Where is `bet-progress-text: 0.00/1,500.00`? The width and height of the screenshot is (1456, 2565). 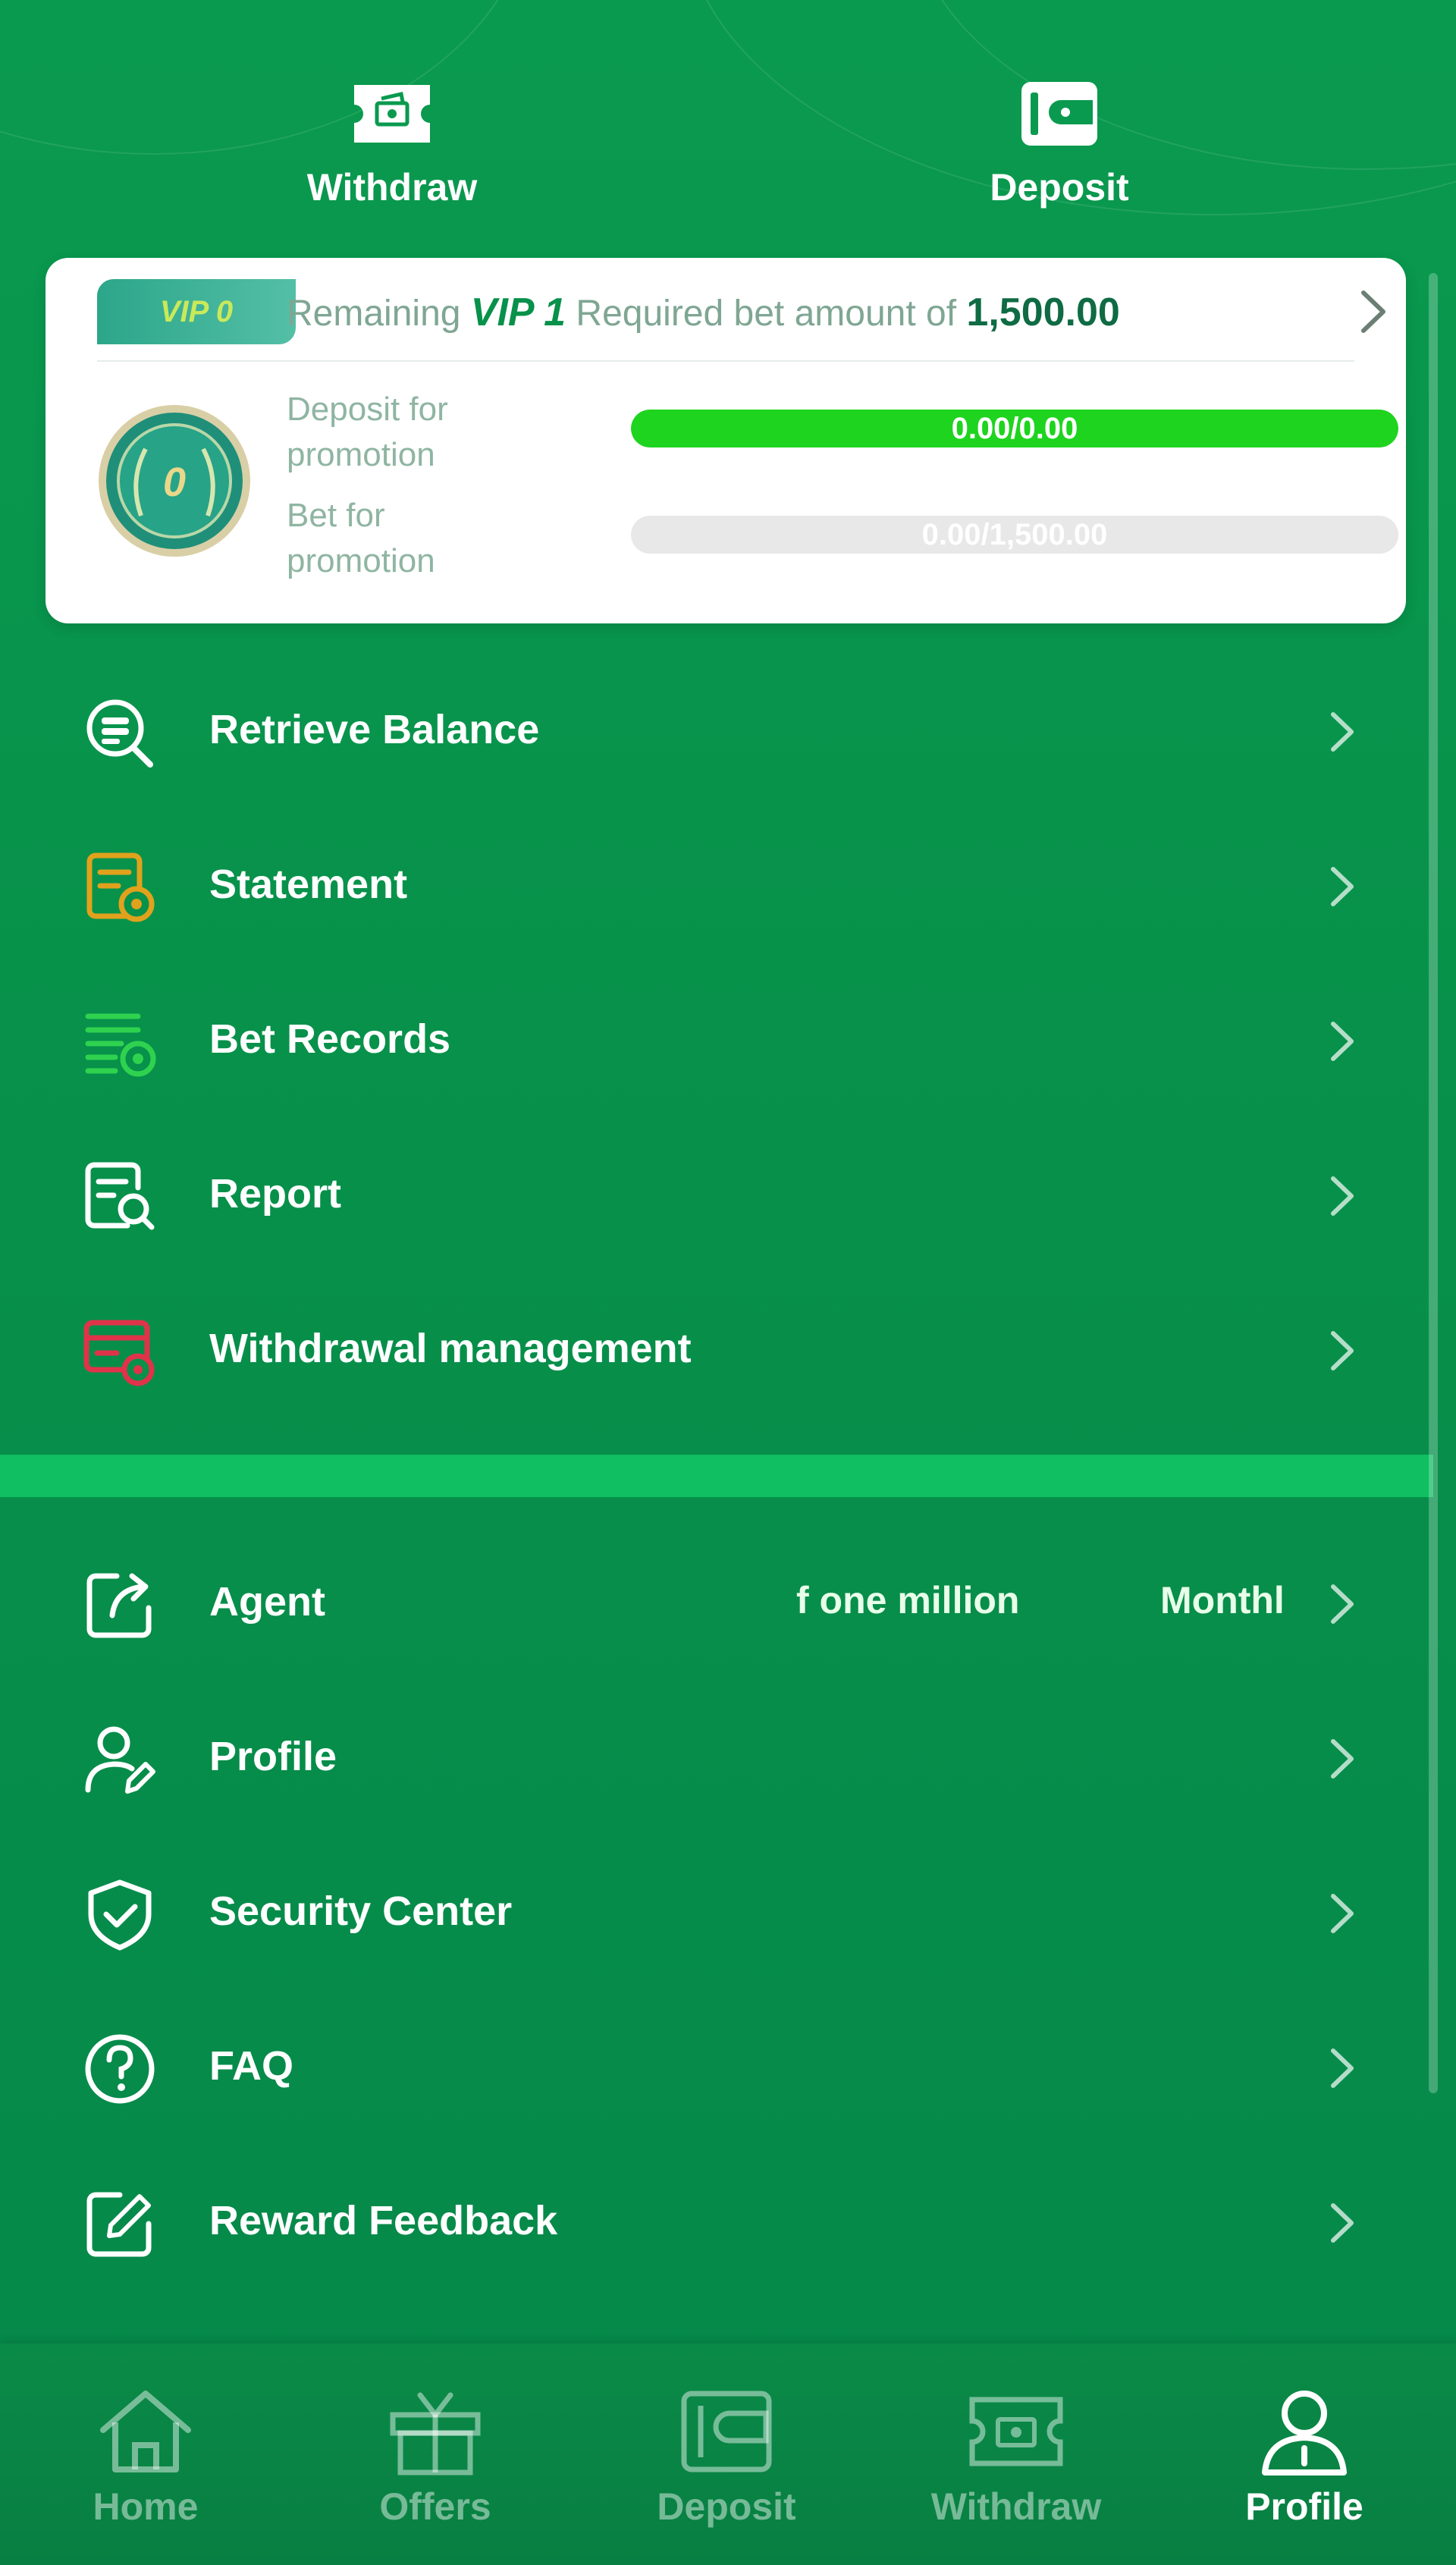
bet-progress-text: 0.00/1,500.00 is located at coordinates (1014, 534).